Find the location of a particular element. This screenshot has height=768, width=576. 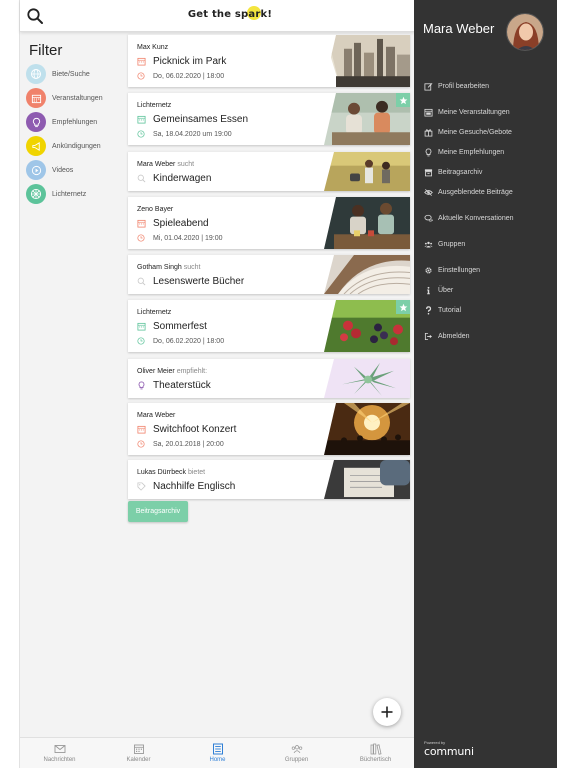

post-card-lesenswerte-buecher: Gotham Singh sucht Lesenswerte Bücher is located at coordinates (269, 274).